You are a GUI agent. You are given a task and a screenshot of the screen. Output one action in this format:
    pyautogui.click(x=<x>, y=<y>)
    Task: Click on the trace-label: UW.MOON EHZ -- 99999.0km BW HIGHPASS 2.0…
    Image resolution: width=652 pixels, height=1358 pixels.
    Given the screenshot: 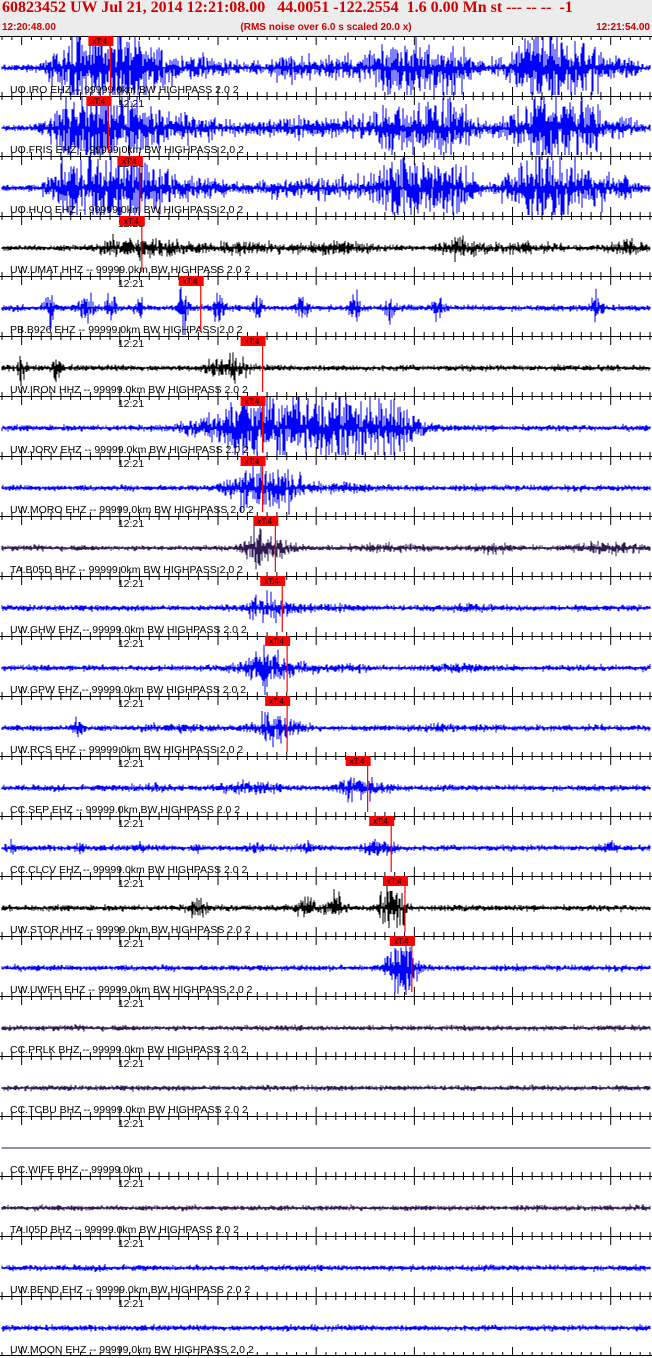 What is the action you would take?
    pyautogui.click(x=132, y=1350)
    